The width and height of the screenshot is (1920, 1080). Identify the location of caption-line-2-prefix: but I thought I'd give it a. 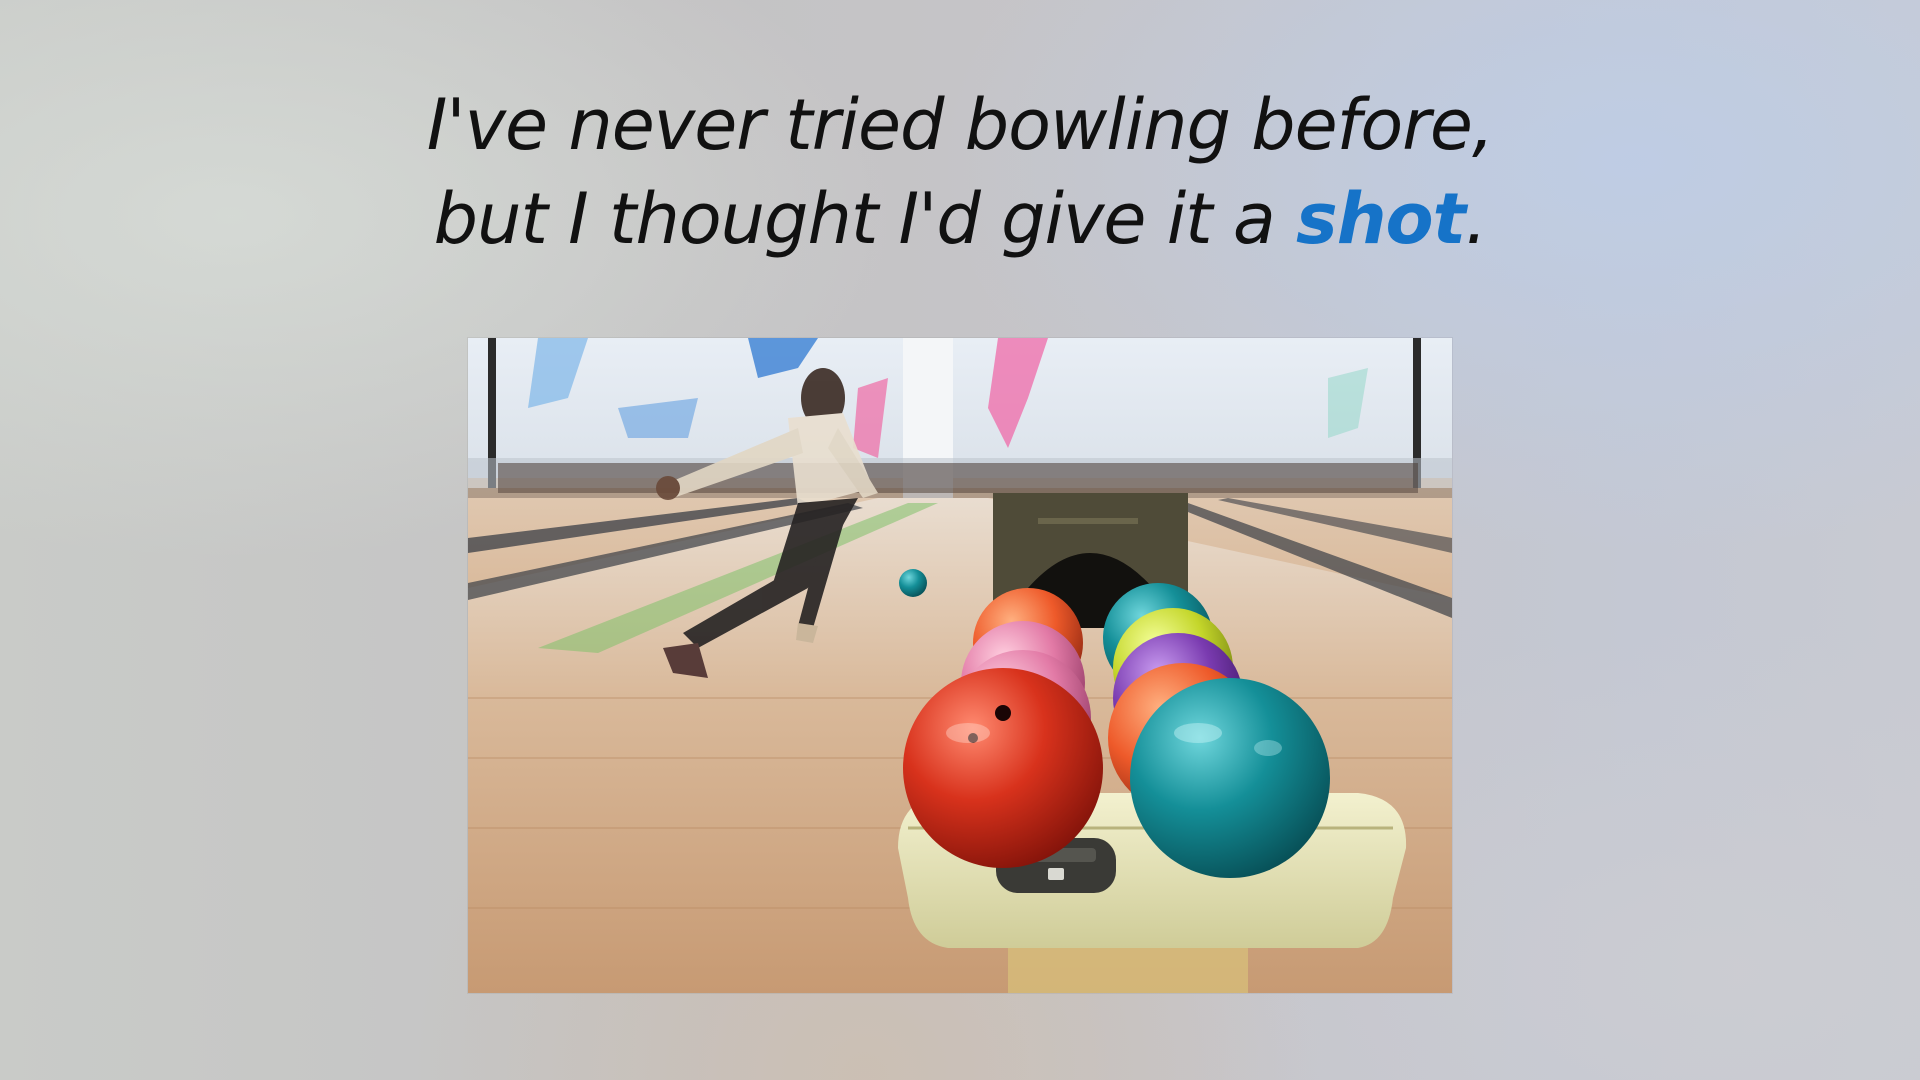
(865, 219).